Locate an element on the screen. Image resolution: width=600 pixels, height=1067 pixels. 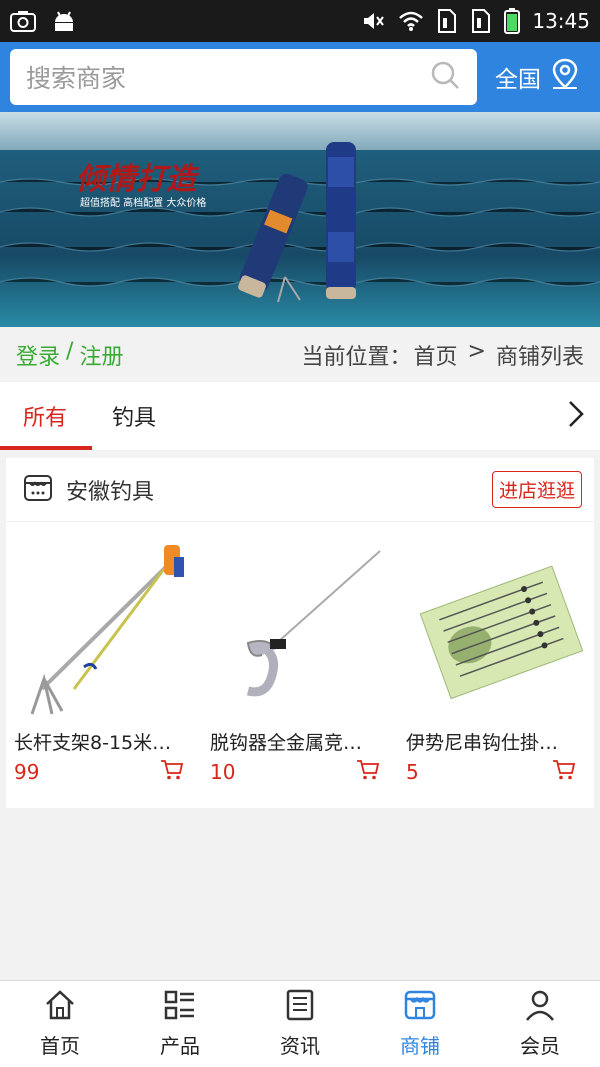
region-selector: 全国 is located at coordinates (538, 77).